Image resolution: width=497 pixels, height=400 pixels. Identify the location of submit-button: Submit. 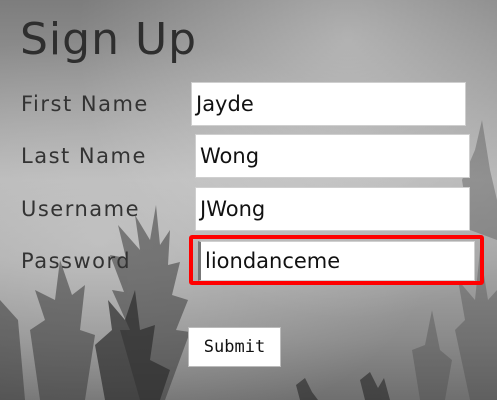
(234, 347).